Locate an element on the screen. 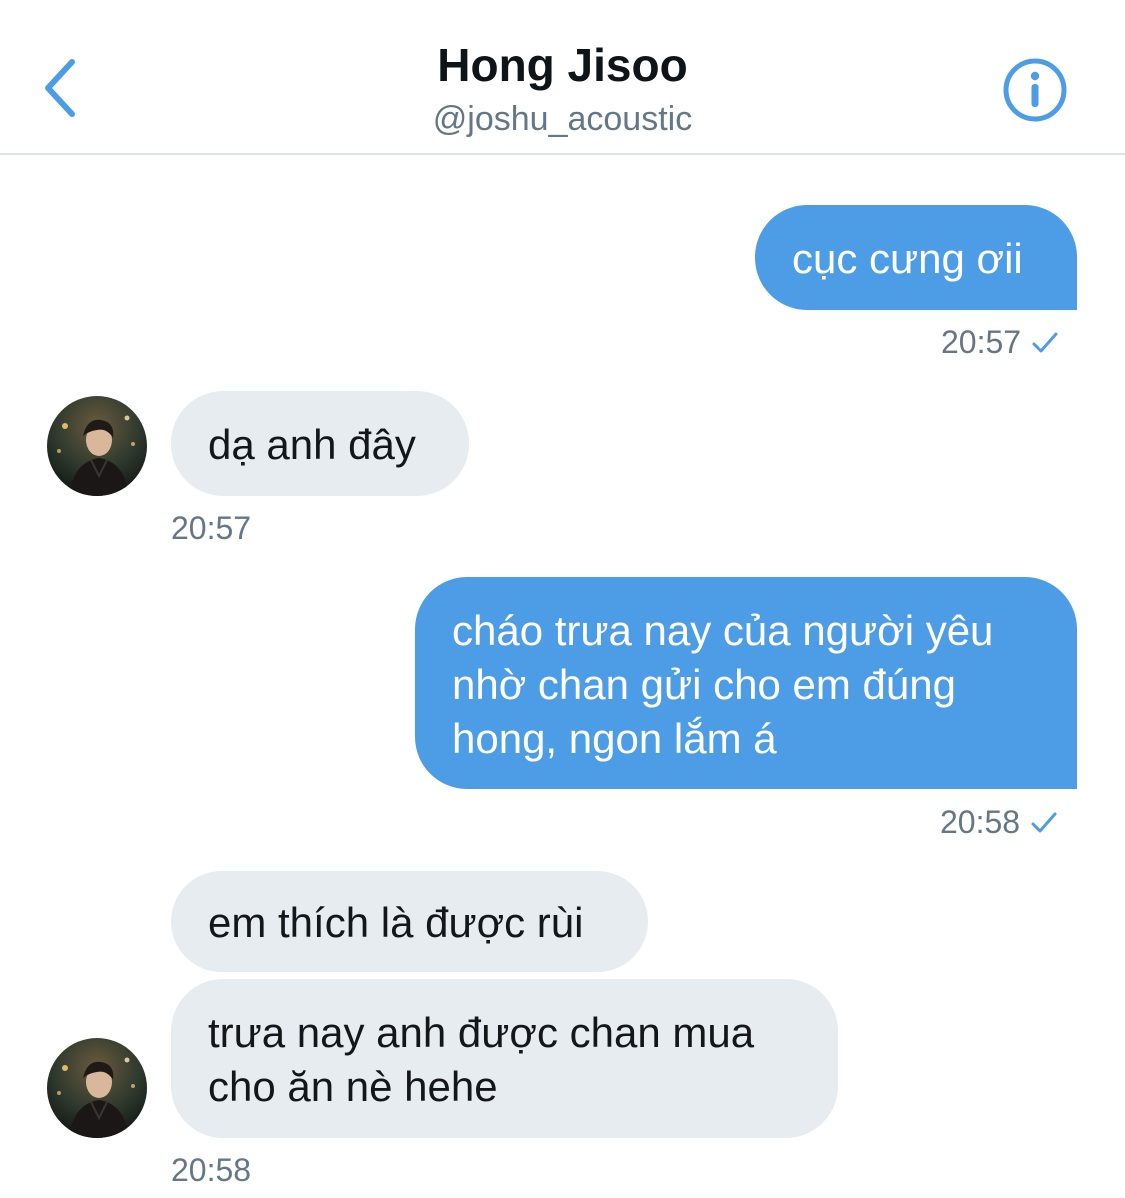 The image size is (1125, 1198). info-icon is located at coordinates (1035, 90).